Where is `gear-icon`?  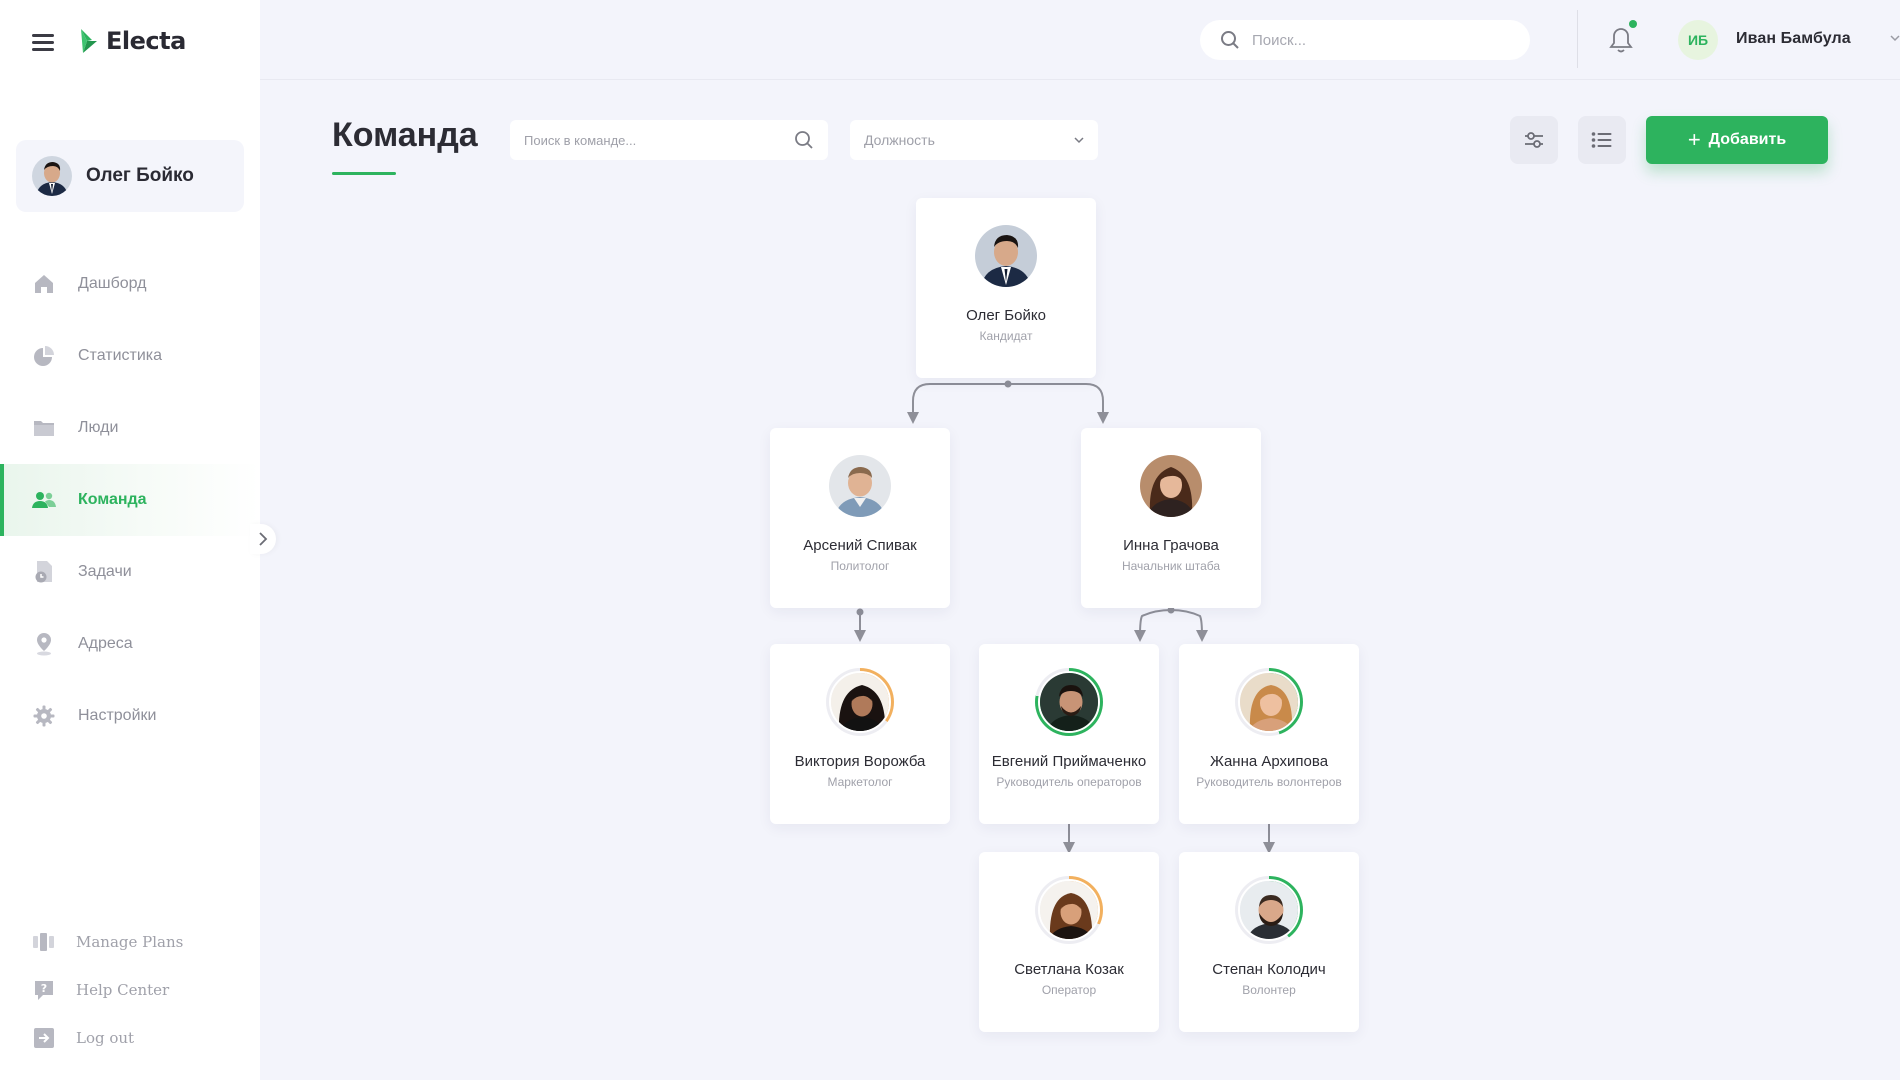 gear-icon is located at coordinates (44, 716).